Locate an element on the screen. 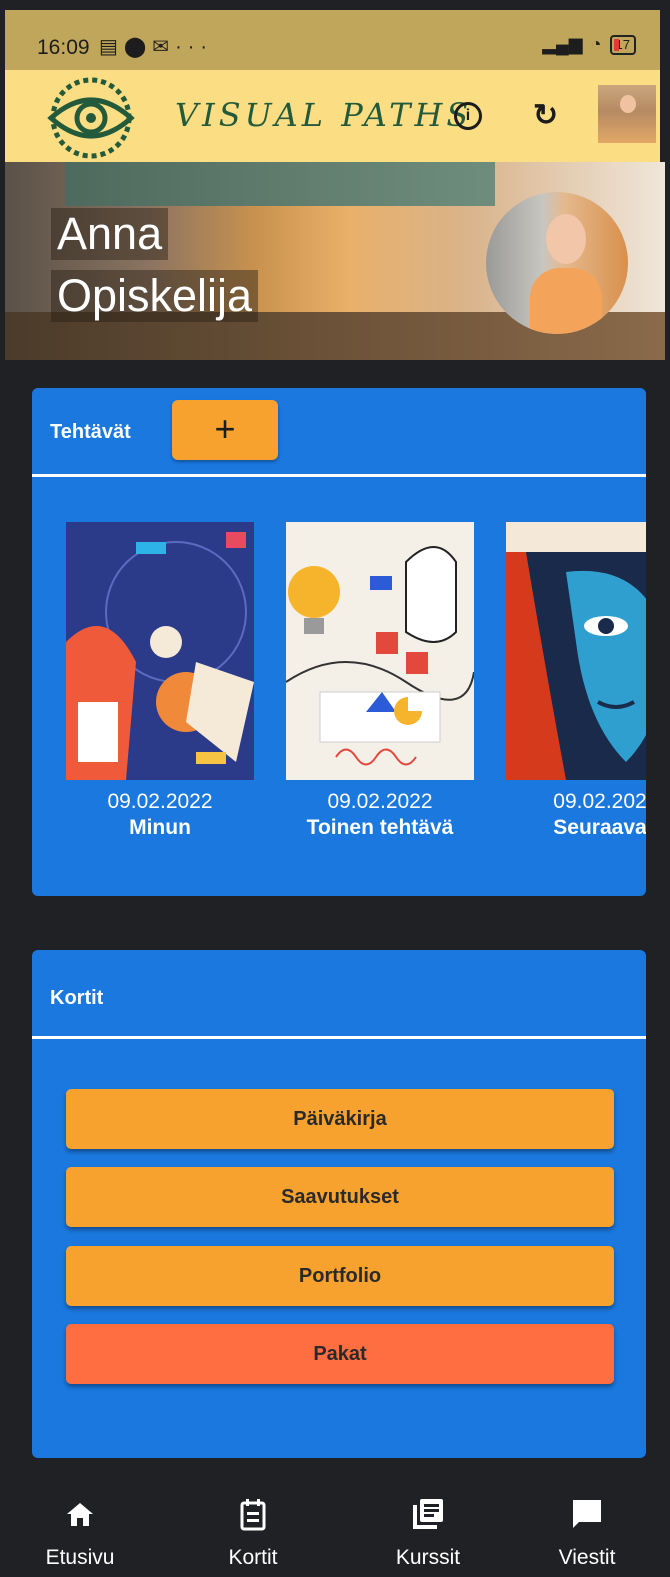  tasks-title: Tehtävät is located at coordinates (90, 432).